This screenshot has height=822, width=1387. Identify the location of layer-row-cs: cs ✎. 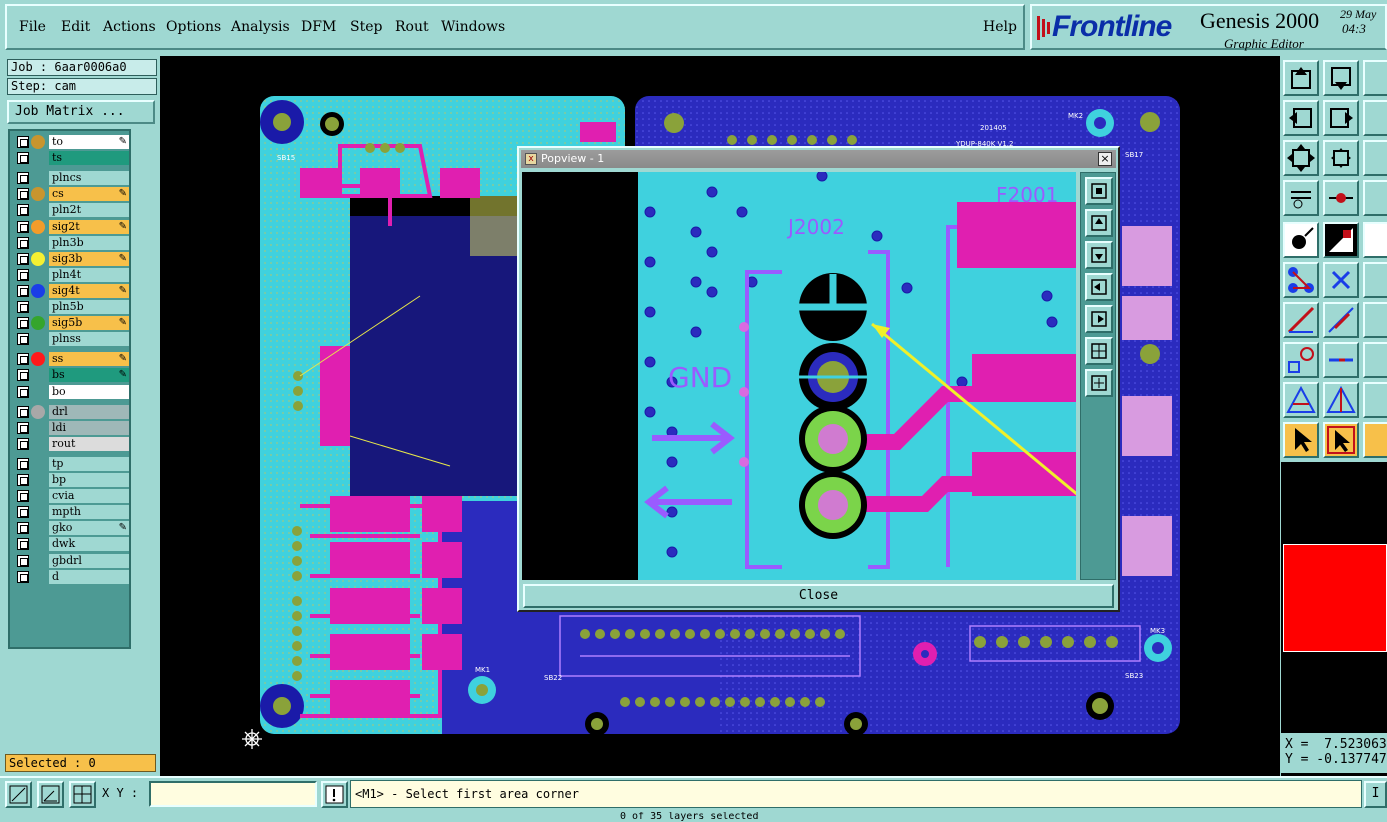
(71, 194).